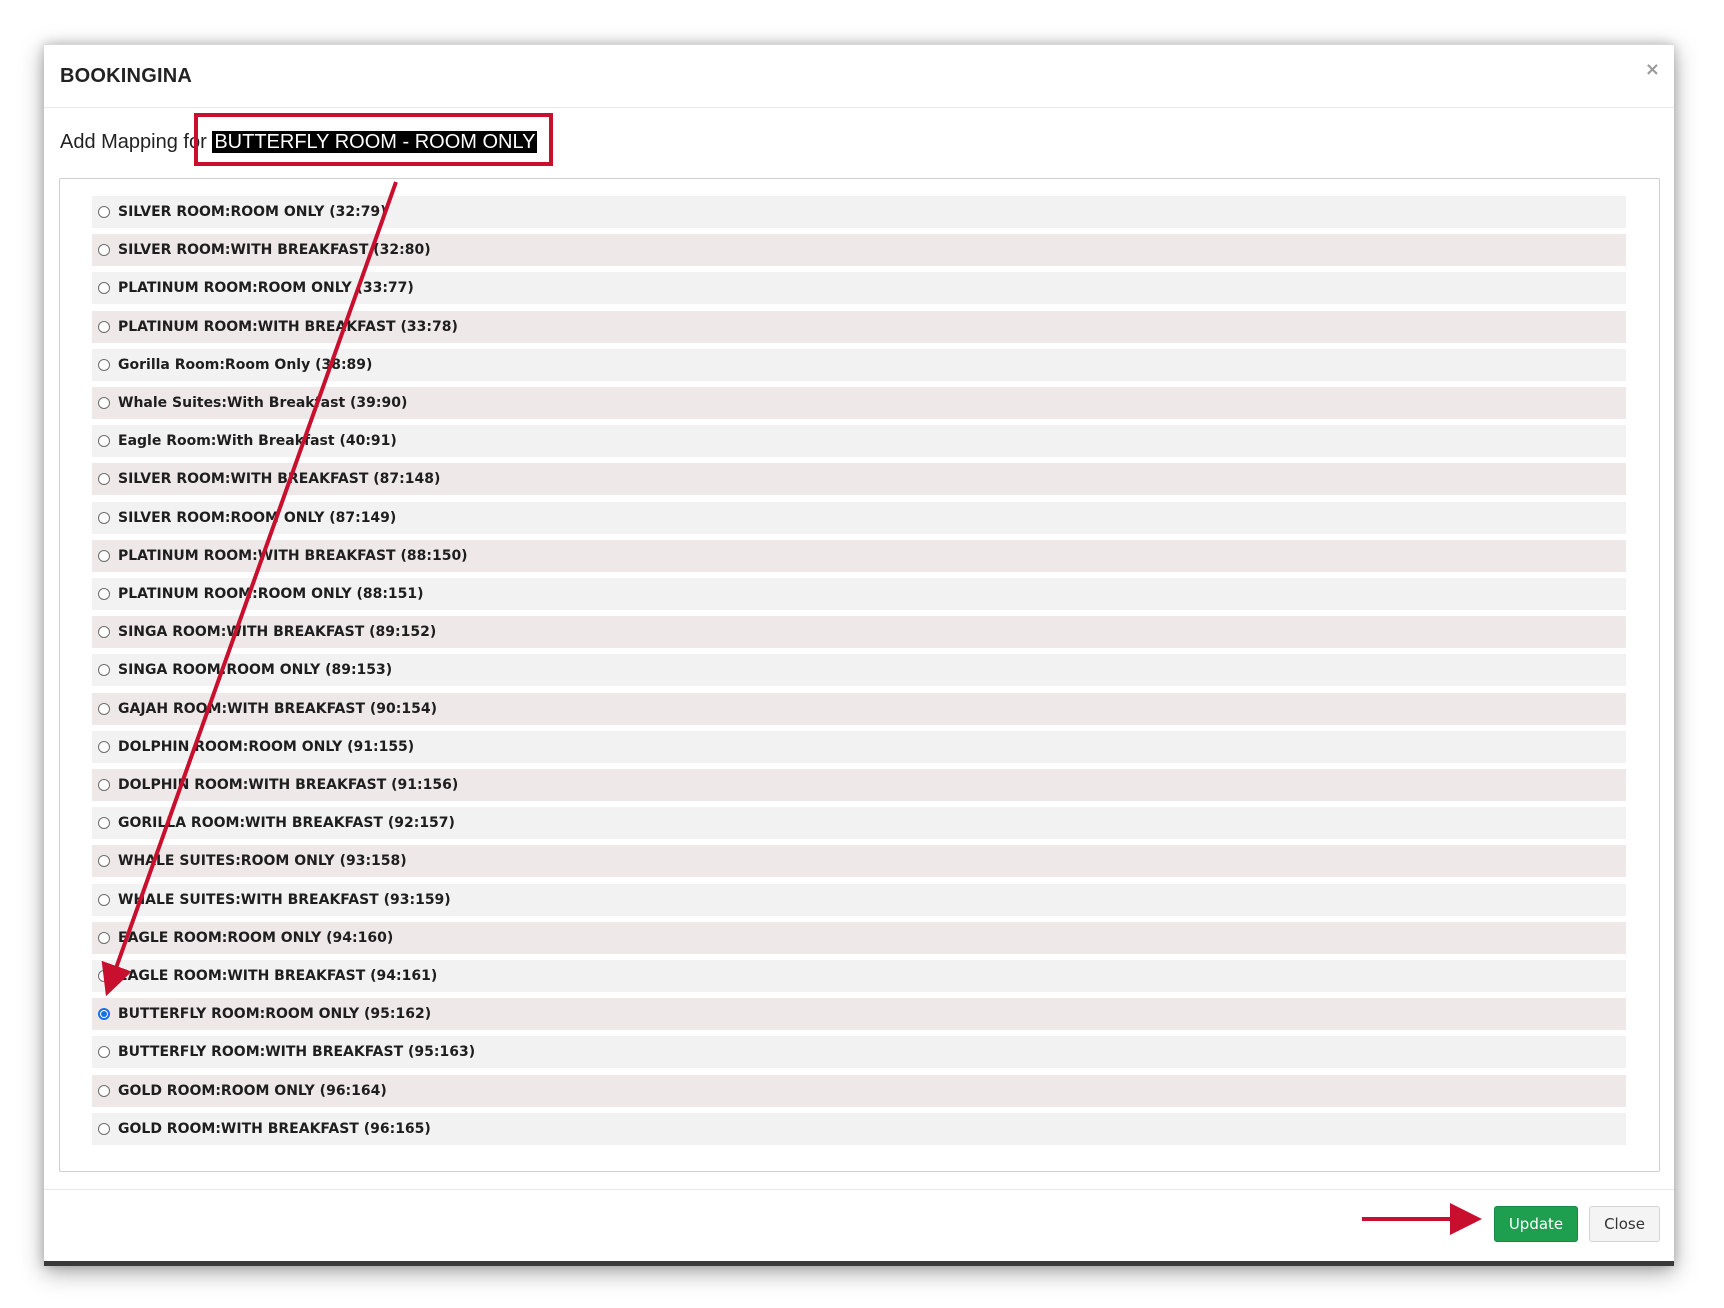  What do you see at coordinates (859, 555) in the screenshot?
I see `room-option-row: PLATINUM ROOM:WITH BREAKFAST (88:150)` at bounding box center [859, 555].